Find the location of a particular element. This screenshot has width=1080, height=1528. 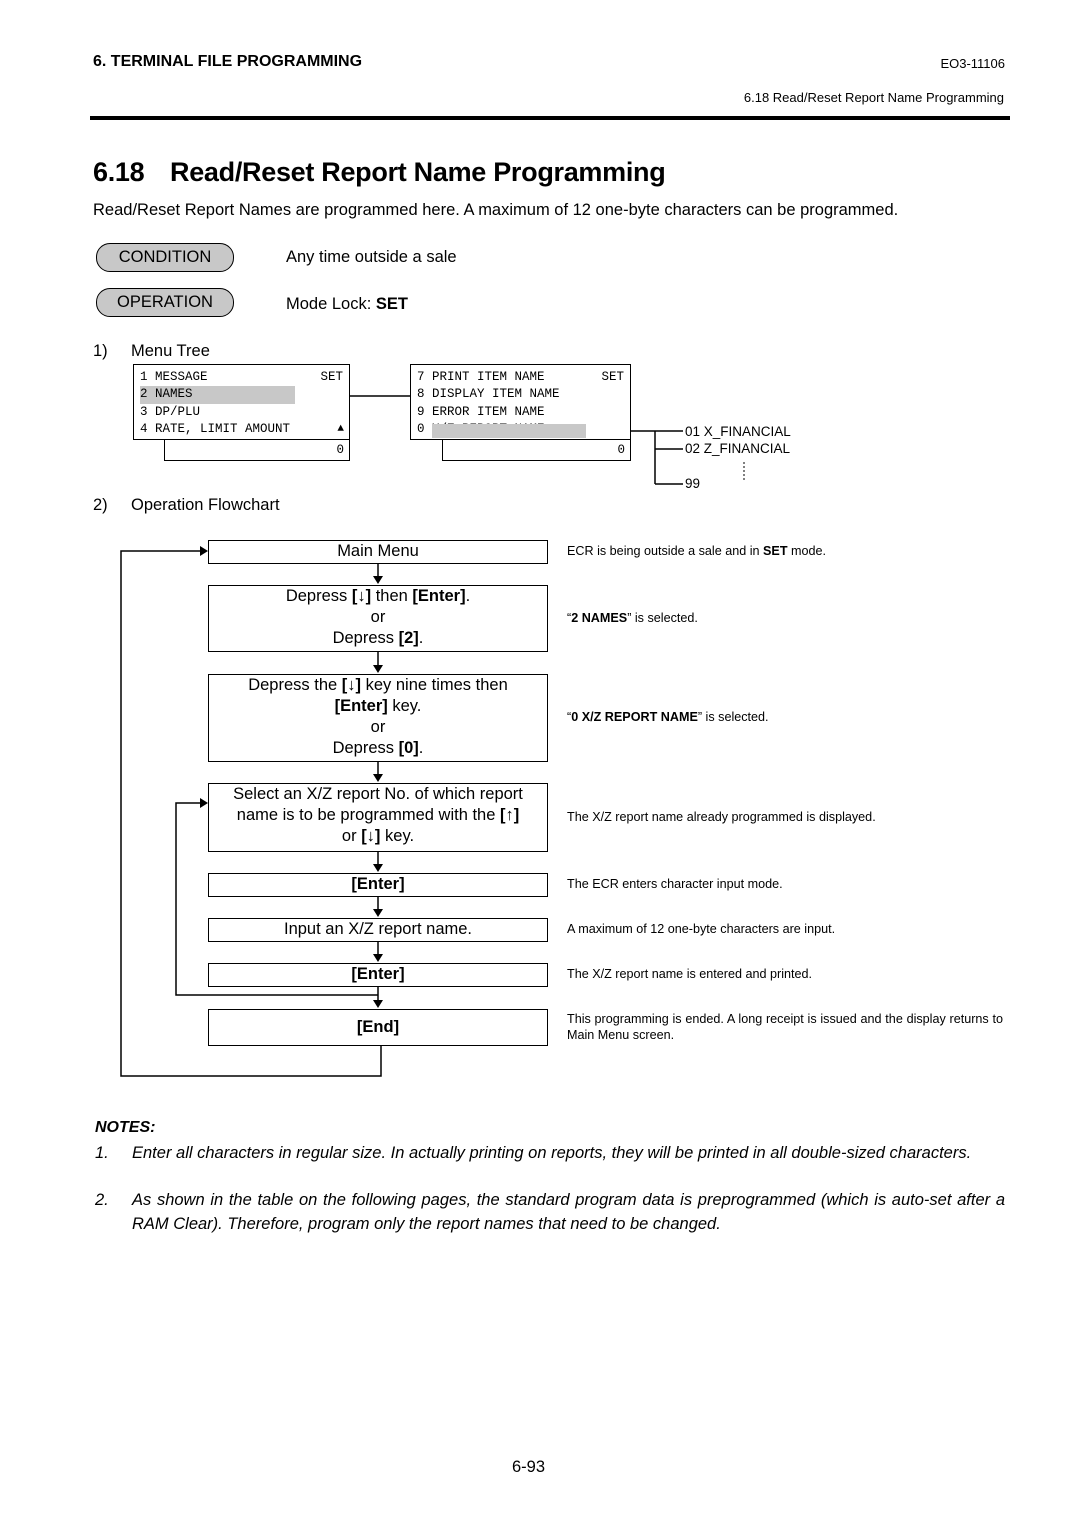

flow-step-line: Depress [0]. is located at coordinates (378, 748).